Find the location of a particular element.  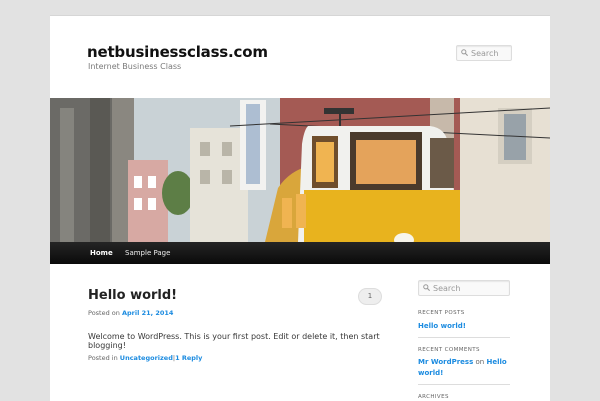

recent-posts-title: RECENT POSTS is located at coordinates (441, 313).